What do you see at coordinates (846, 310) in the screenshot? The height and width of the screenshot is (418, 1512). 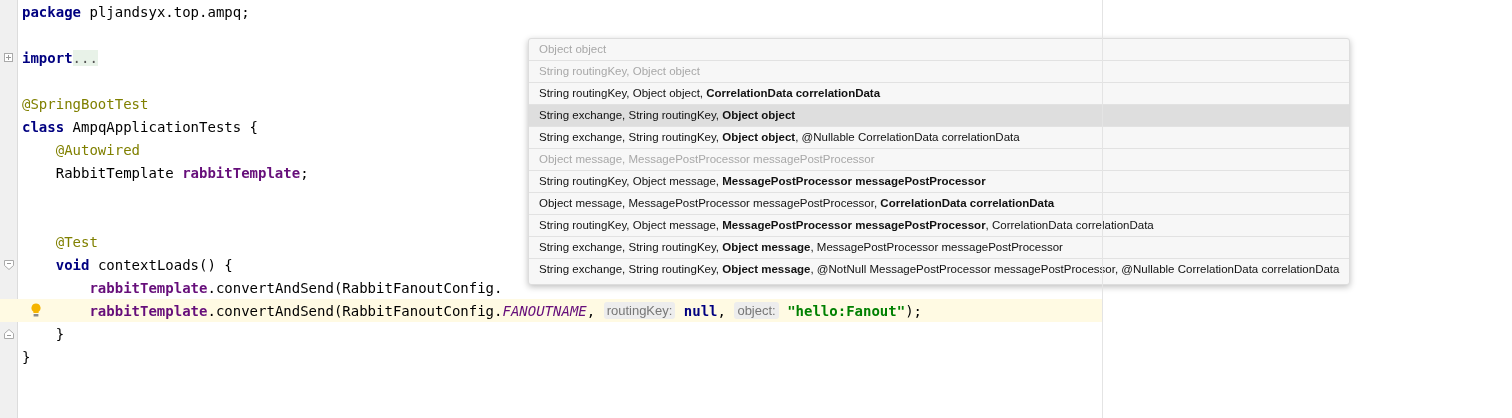 I see `string-literal: "hello:Fanout"` at bounding box center [846, 310].